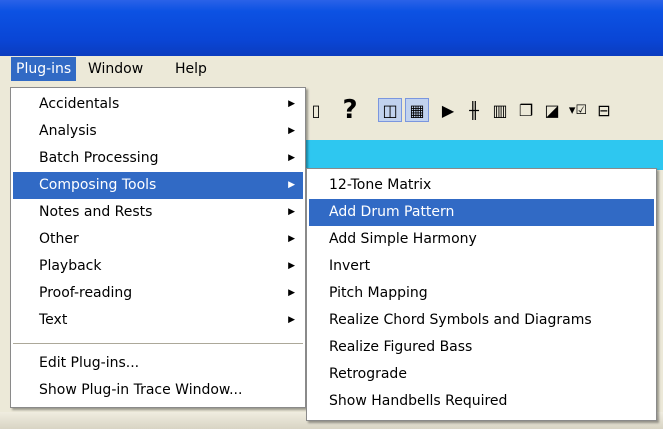  Describe the element at coordinates (578, 110) in the screenshot. I see `filter-icon: ▾☑` at that location.